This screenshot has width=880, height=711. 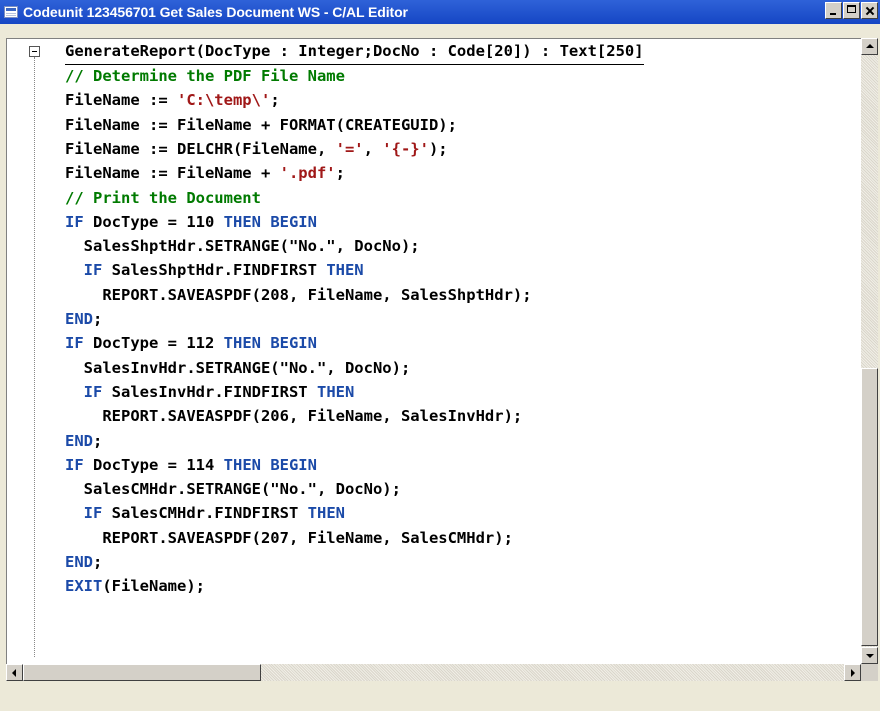 I want to click on code-line: IF SalesCMHdr.FINDFIRST THEN, so click(x=205, y=513).